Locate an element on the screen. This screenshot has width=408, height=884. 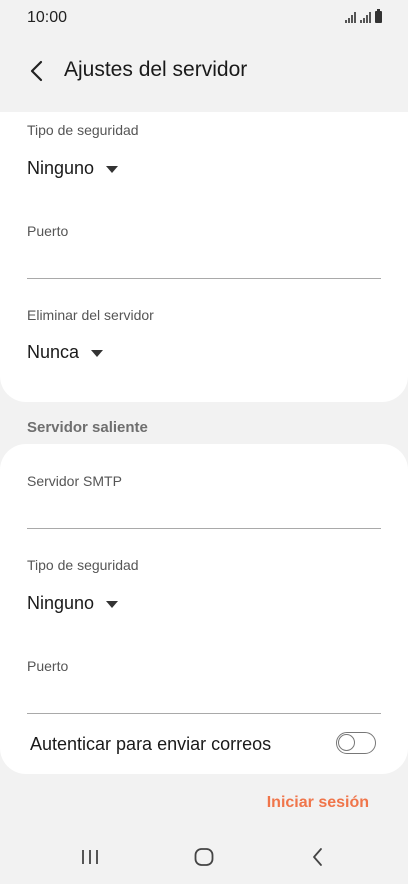
recent-apps-icon is located at coordinates (90, 857).